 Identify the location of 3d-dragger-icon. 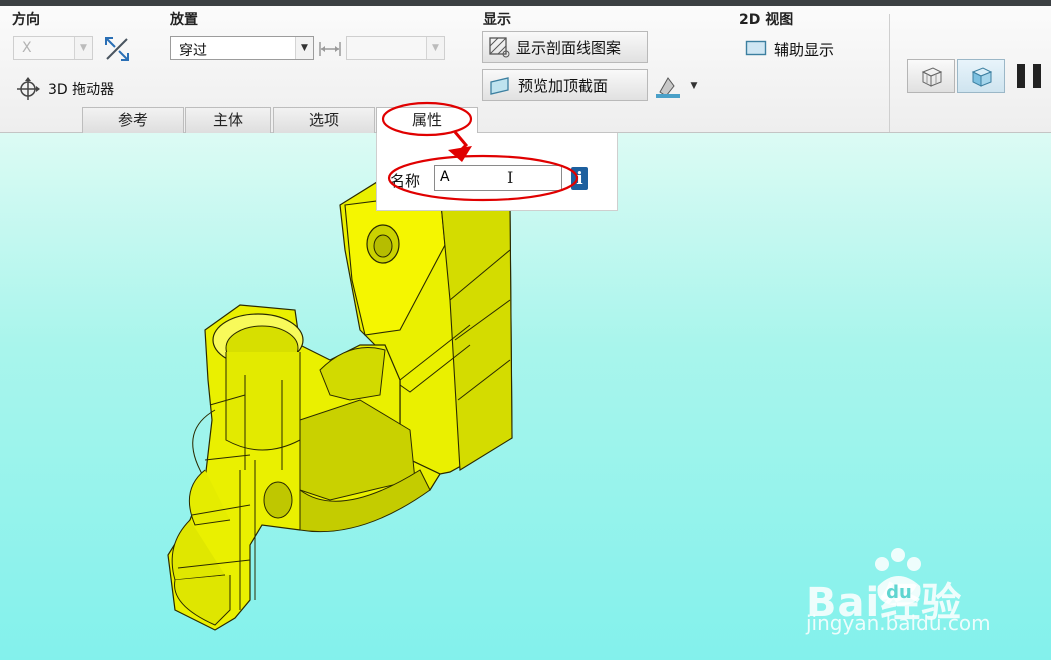
(28, 89).